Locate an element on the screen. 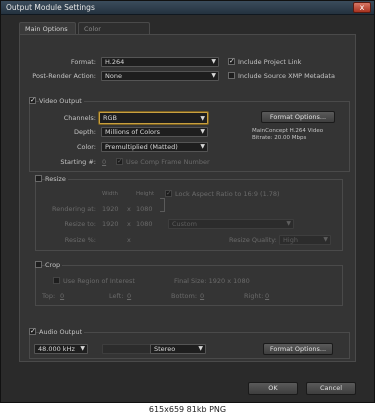  post-render-label: Post-Render Action: is located at coordinates (64, 76).